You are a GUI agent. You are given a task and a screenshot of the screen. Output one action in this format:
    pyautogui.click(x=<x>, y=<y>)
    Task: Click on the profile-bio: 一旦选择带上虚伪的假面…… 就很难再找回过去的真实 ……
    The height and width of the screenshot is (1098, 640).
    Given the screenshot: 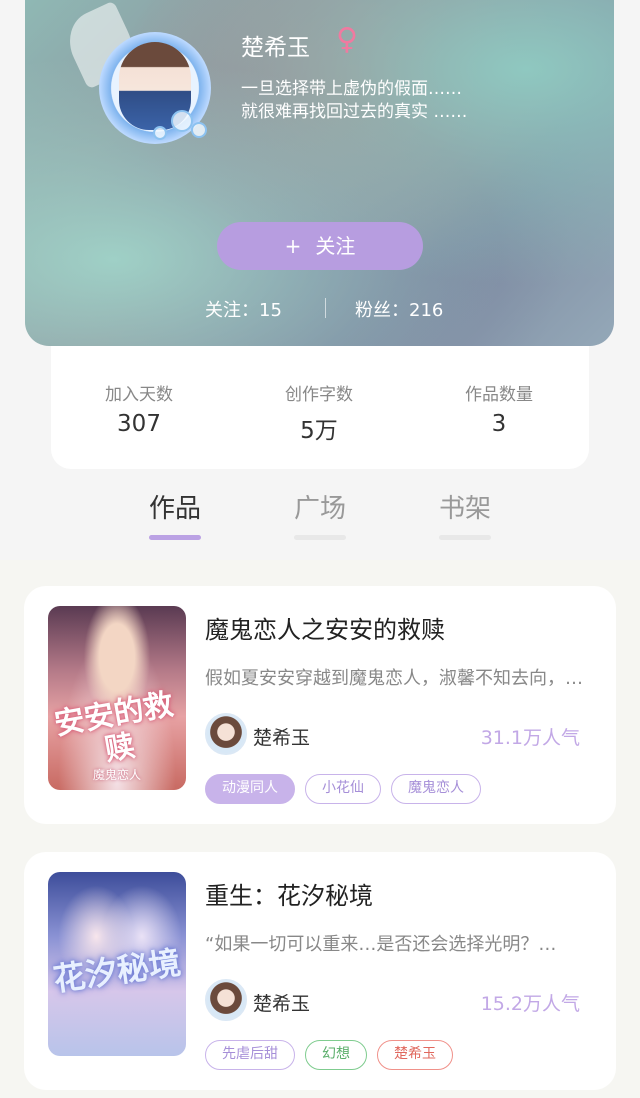 What is the action you would take?
    pyautogui.click(x=354, y=101)
    